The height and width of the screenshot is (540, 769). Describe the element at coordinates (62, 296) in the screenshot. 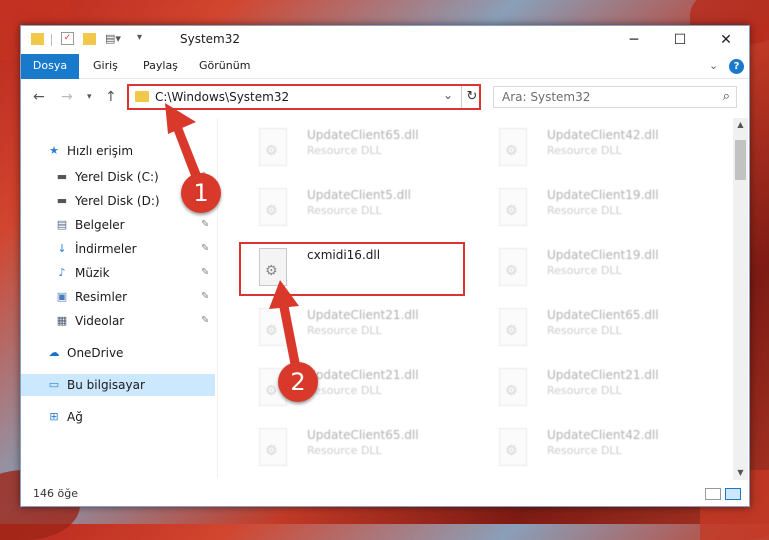

I see `pictures-icon: ▣` at that location.